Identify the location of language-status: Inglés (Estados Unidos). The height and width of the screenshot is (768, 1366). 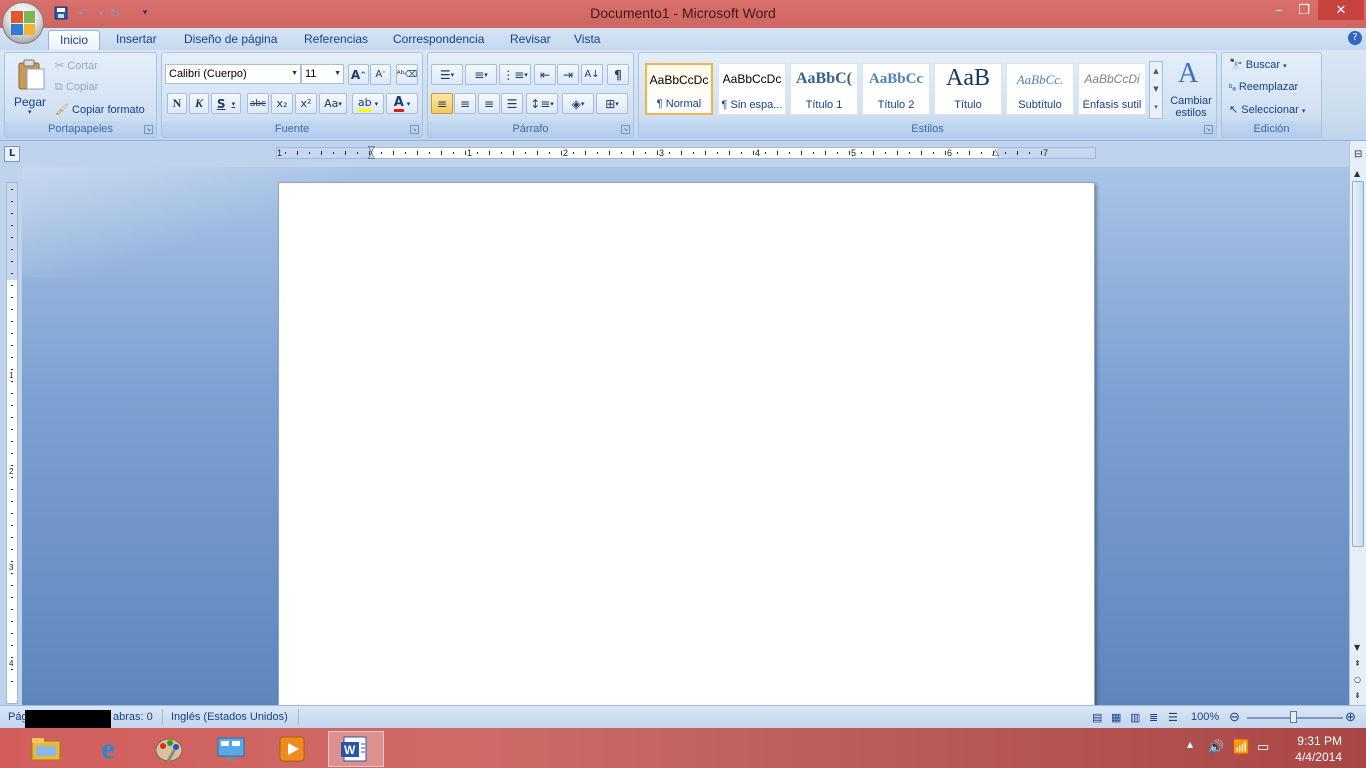
(229, 717).